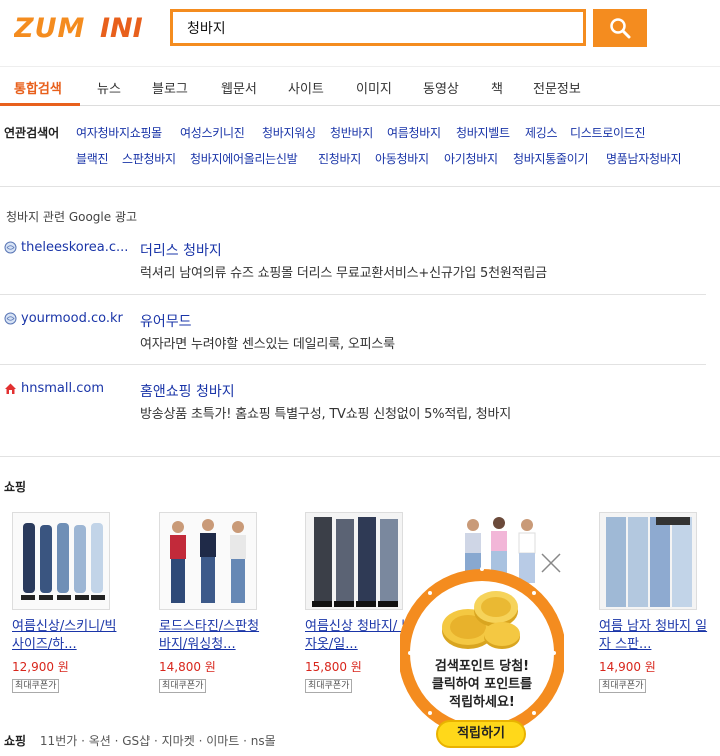 The height and width of the screenshot is (756, 720). Describe the element at coordinates (483, 132) in the screenshot. I see `related-link: 청바지벨트` at that location.